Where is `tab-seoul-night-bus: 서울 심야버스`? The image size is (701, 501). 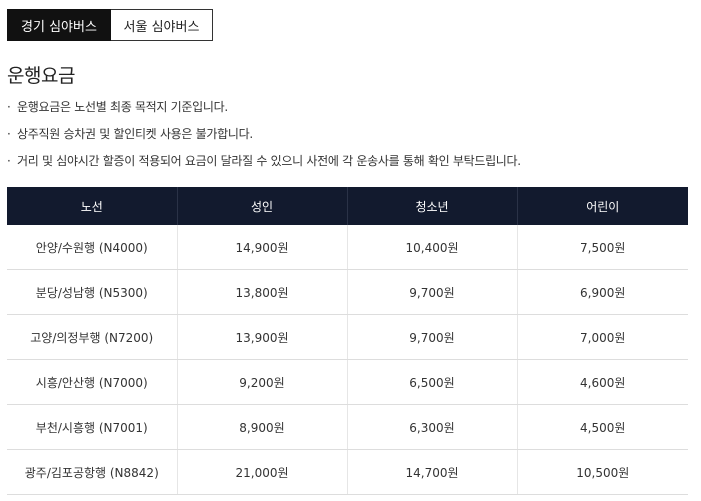
tab-seoul-night-bus: 서울 심야버스 is located at coordinates (162, 25).